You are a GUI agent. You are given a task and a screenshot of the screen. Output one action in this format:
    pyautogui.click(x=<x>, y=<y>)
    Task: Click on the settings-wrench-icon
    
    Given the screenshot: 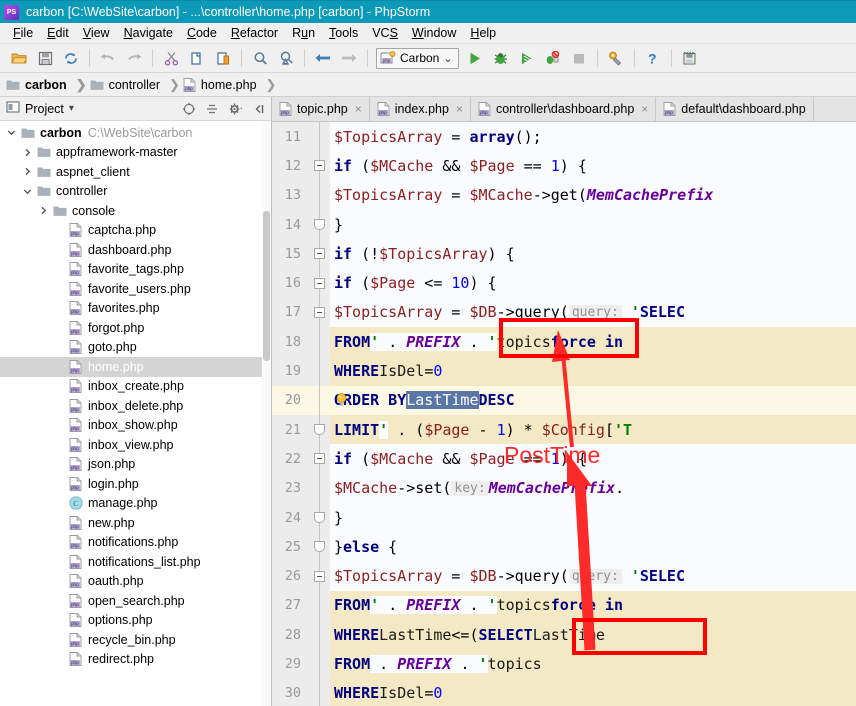 What is the action you would take?
    pyautogui.click(x=616, y=58)
    